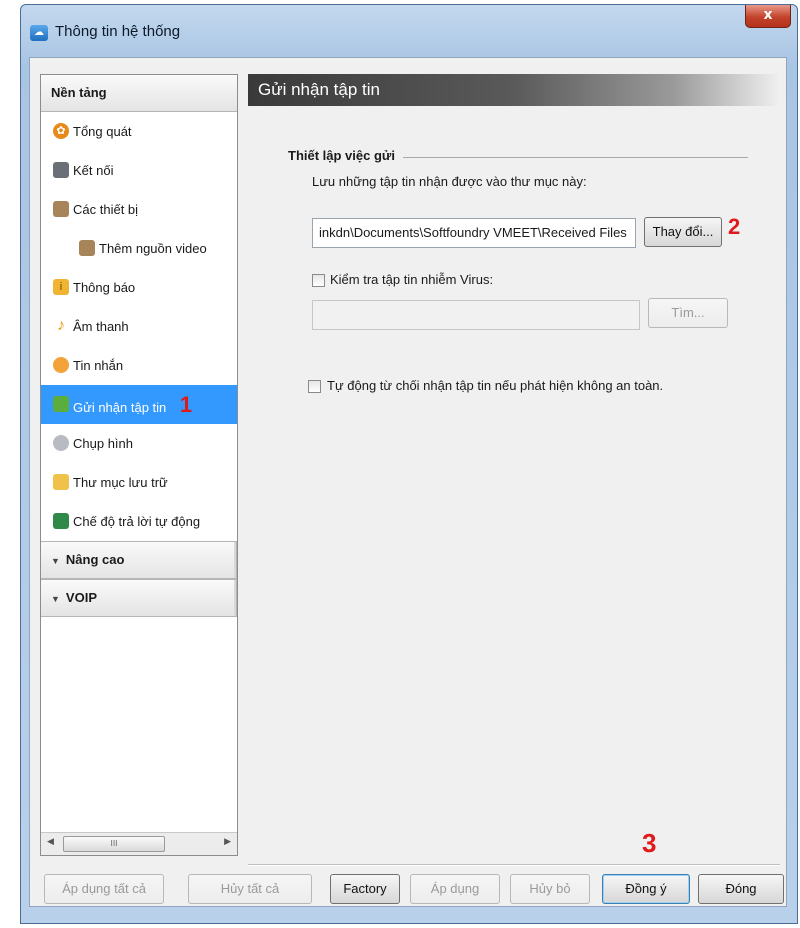 The image size is (800, 928). I want to click on annotation-number-2: 2, so click(734, 226).